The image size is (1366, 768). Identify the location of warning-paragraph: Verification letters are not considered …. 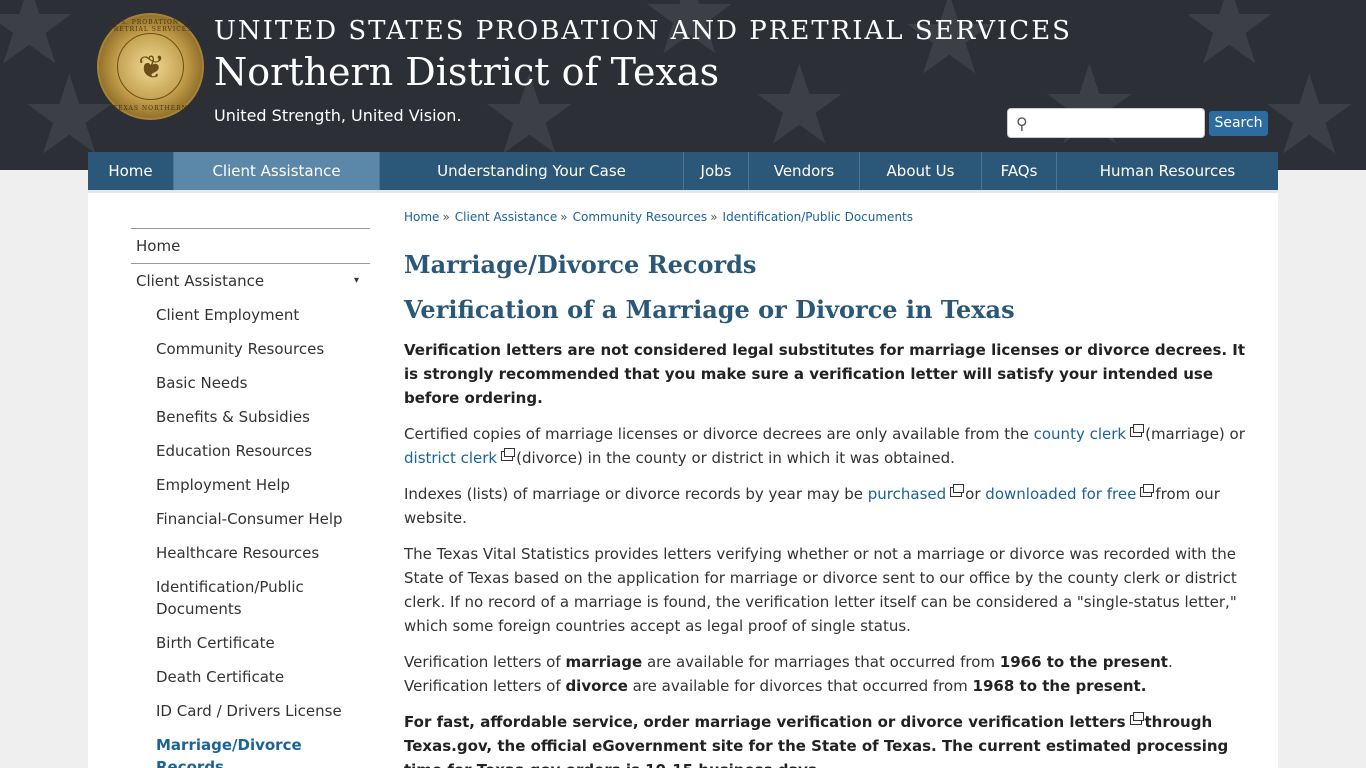
(829, 374).